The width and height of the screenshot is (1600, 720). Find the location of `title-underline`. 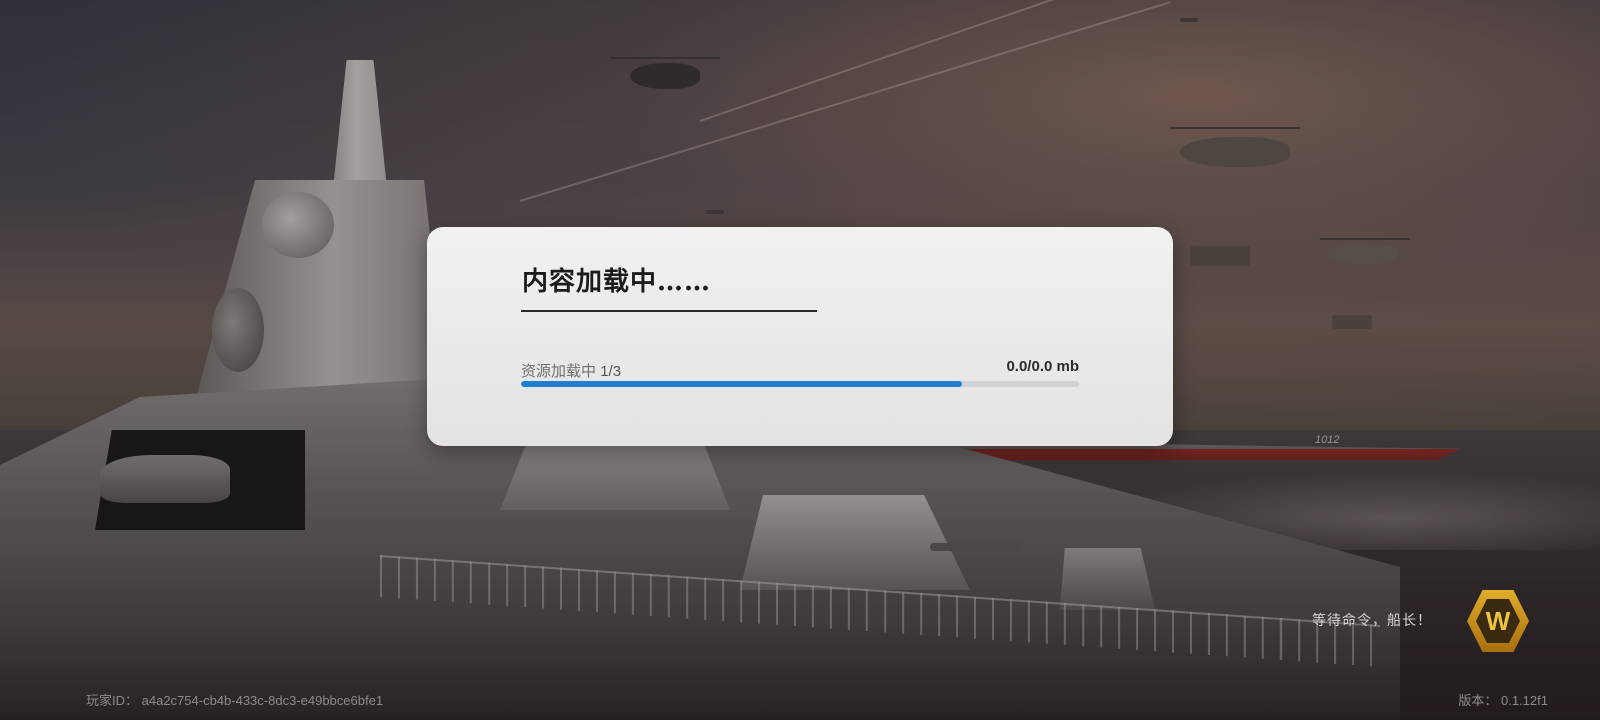

title-underline is located at coordinates (669, 311).